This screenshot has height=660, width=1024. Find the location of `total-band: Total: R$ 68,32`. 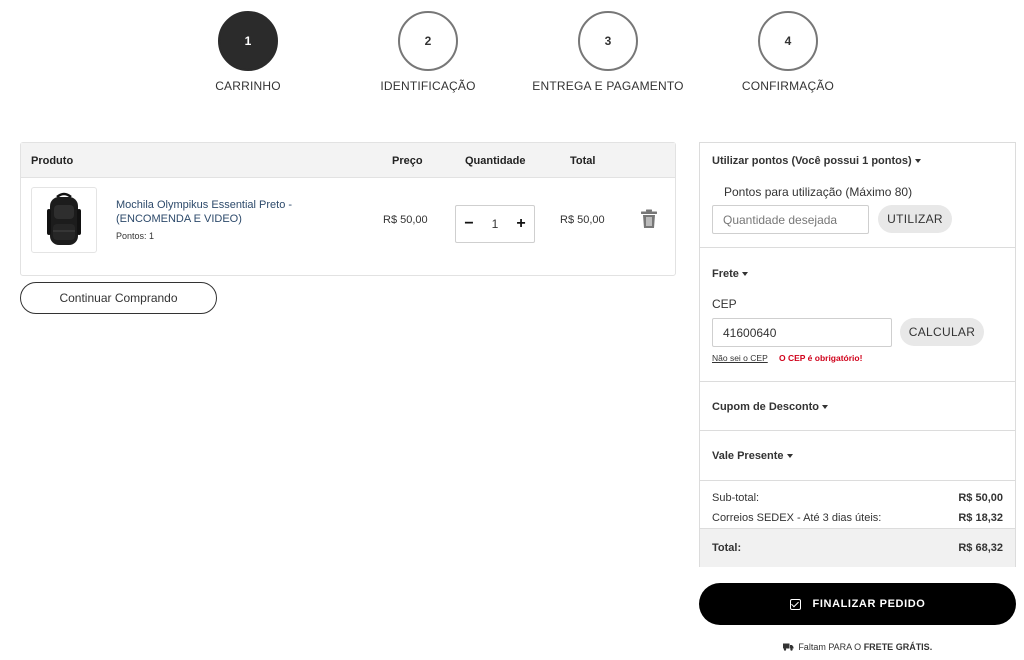

total-band: Total: R$ 68,32 is located at coordinates (857, 547).